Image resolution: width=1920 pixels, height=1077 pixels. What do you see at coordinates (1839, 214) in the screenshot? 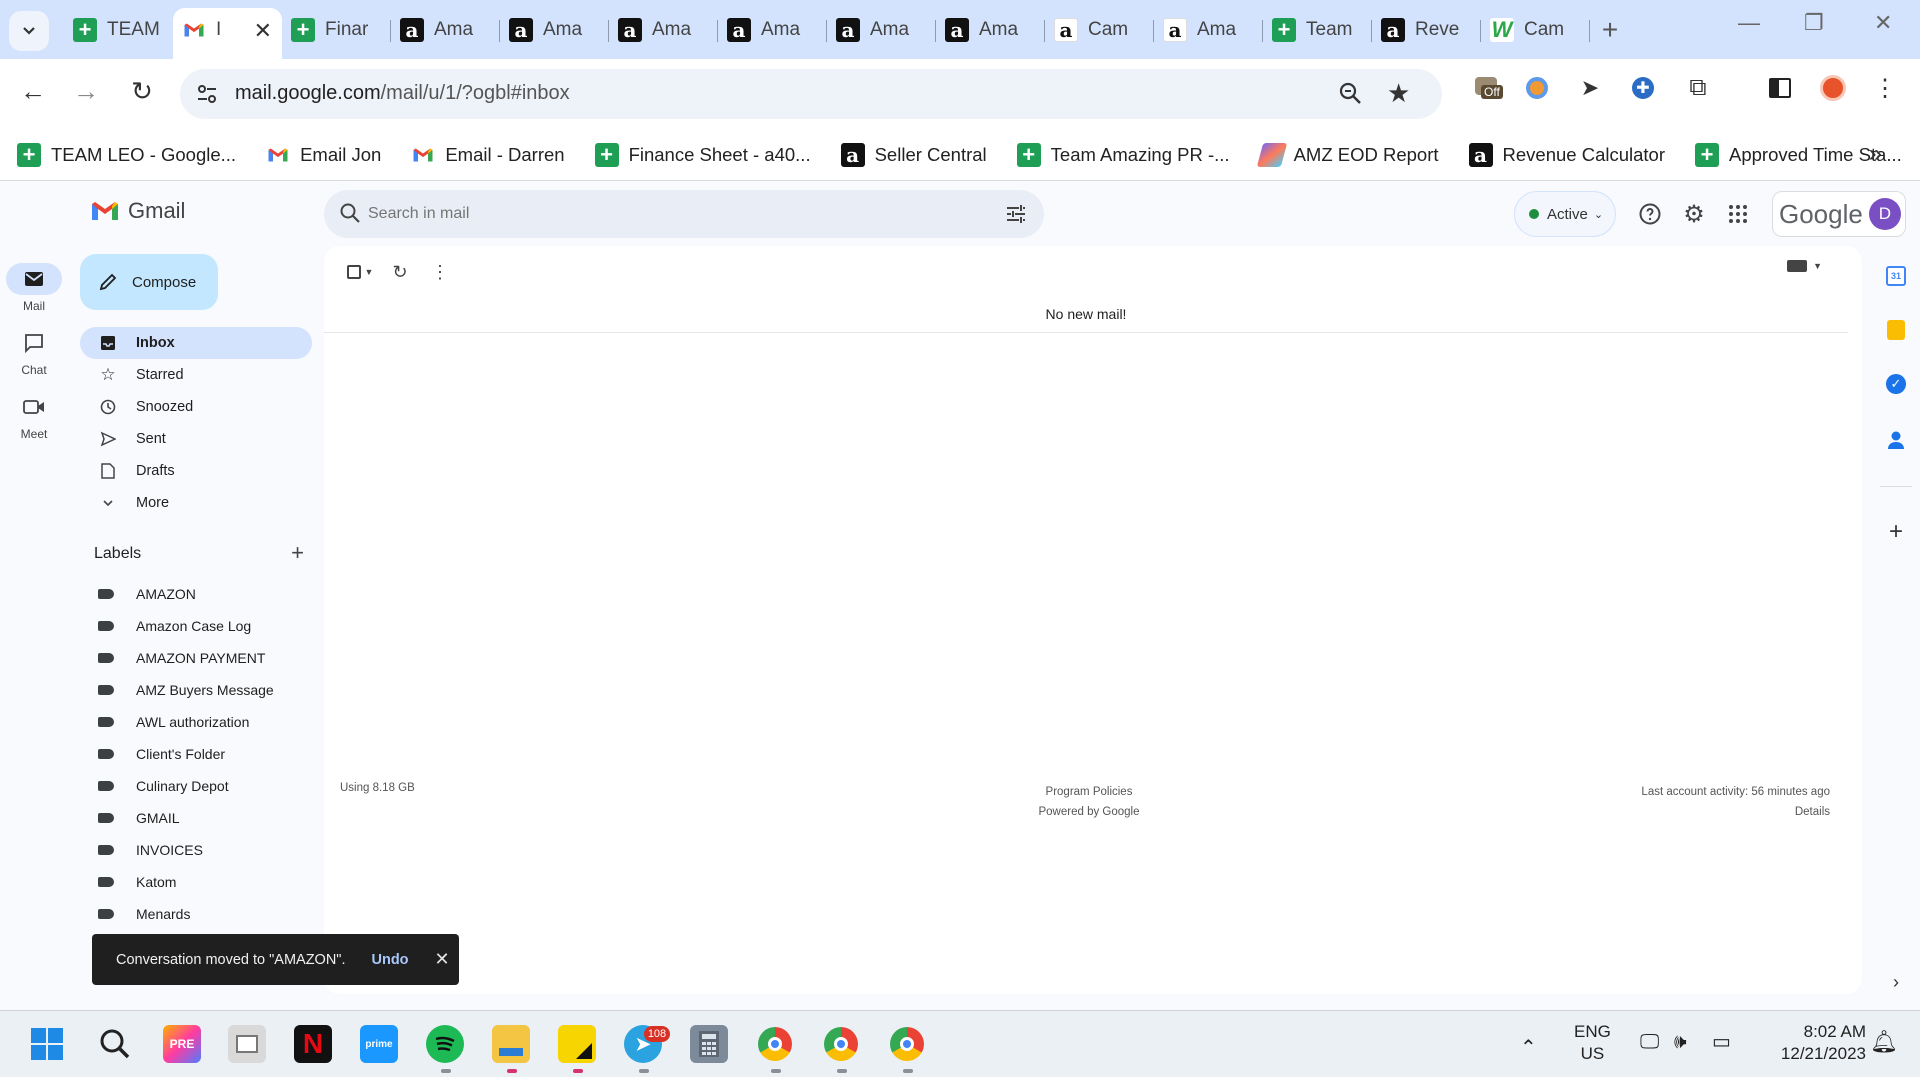
I see `account-button: Google D` at bounding box center [1839, 214].